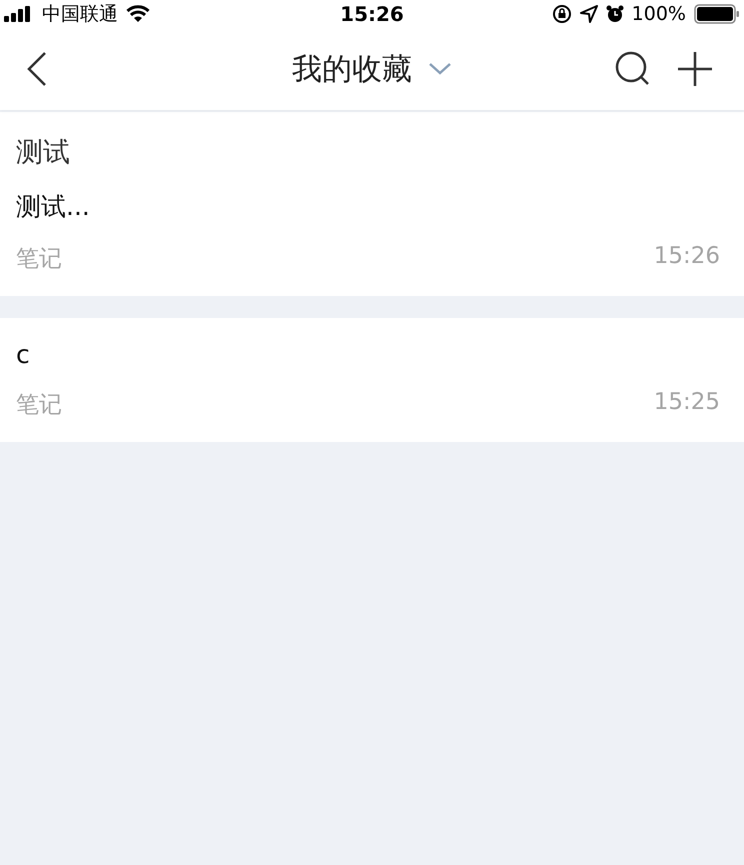  What do you see at coordinates (687, 257) in the screenshot?
I see `note-time: 15:26` at bounding box center [687, 257].